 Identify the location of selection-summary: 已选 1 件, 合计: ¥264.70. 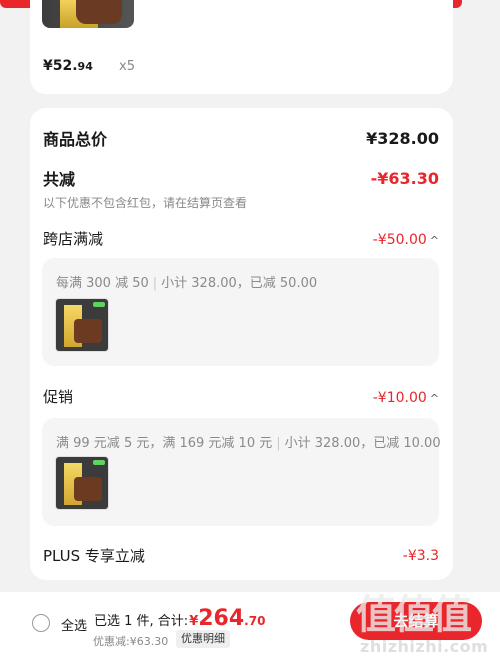
(179, 618).